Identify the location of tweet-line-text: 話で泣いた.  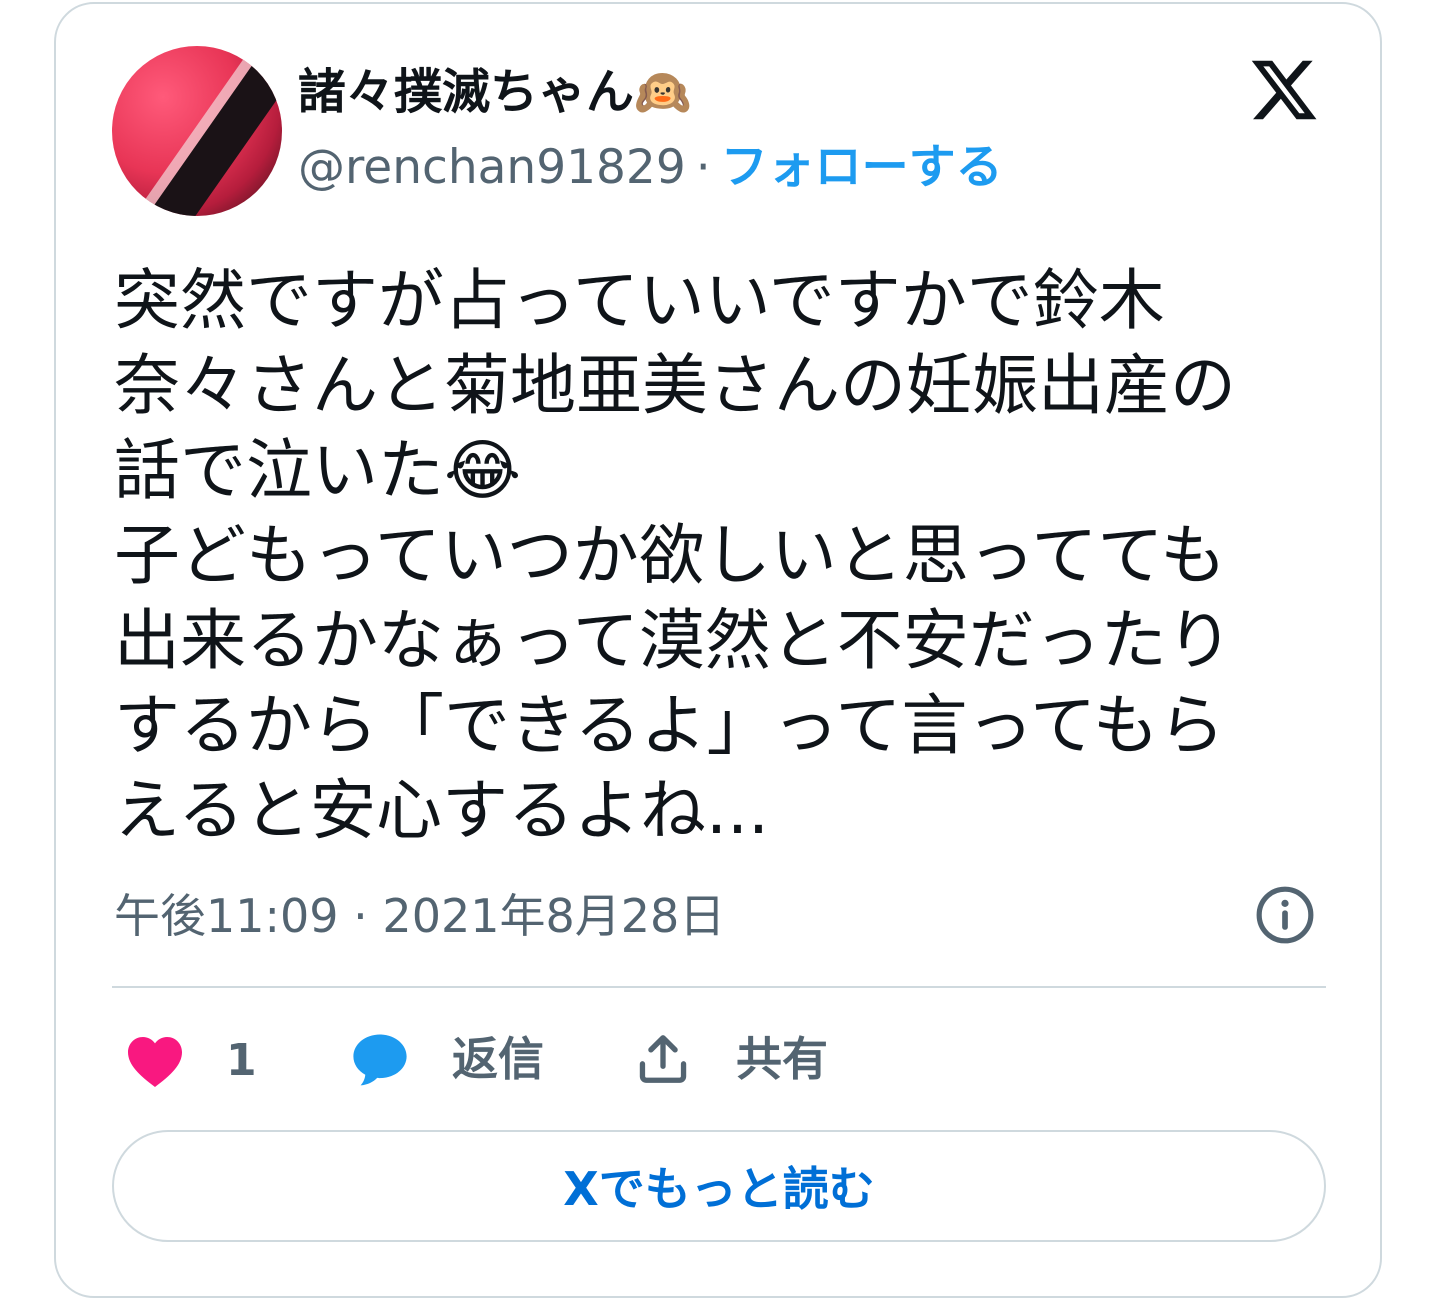
(279, 470).